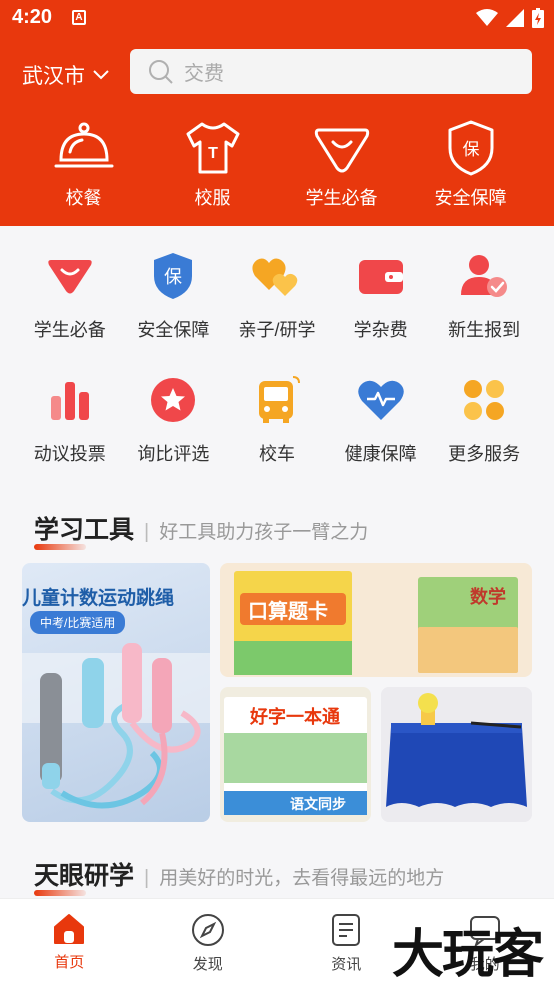 This screenshot has height=984, width=554. I want to click on search-placeholder: 交费, so click(204, 74).